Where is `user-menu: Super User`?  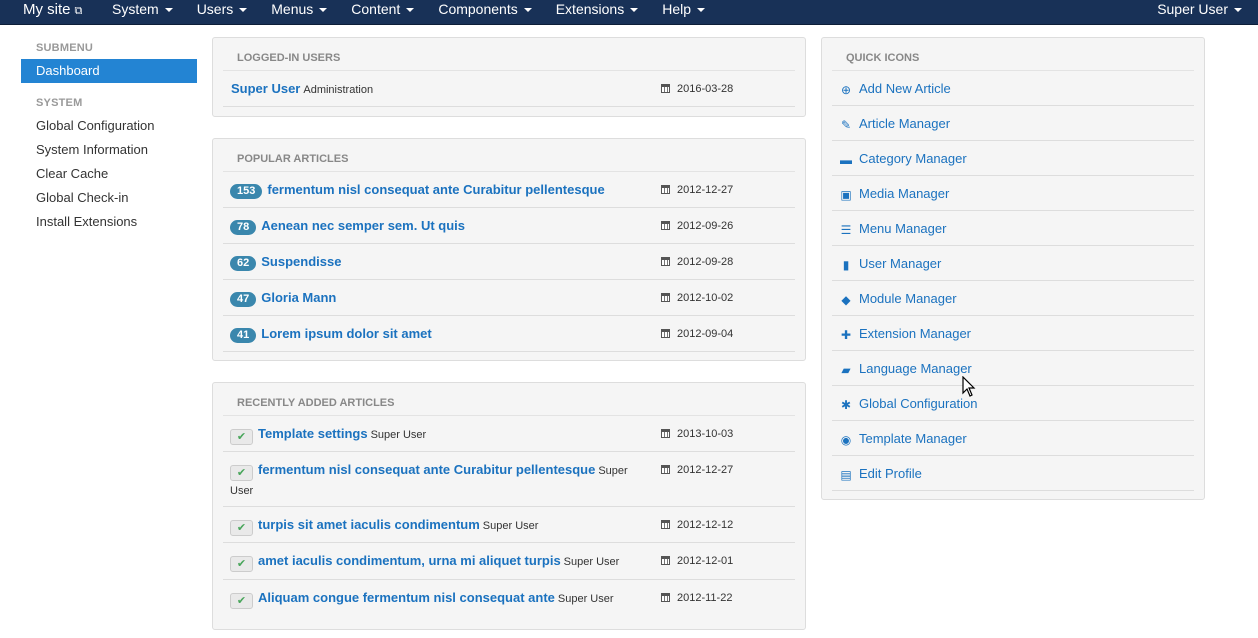 user-menu: Super User is located at coordinates (1199, 9).